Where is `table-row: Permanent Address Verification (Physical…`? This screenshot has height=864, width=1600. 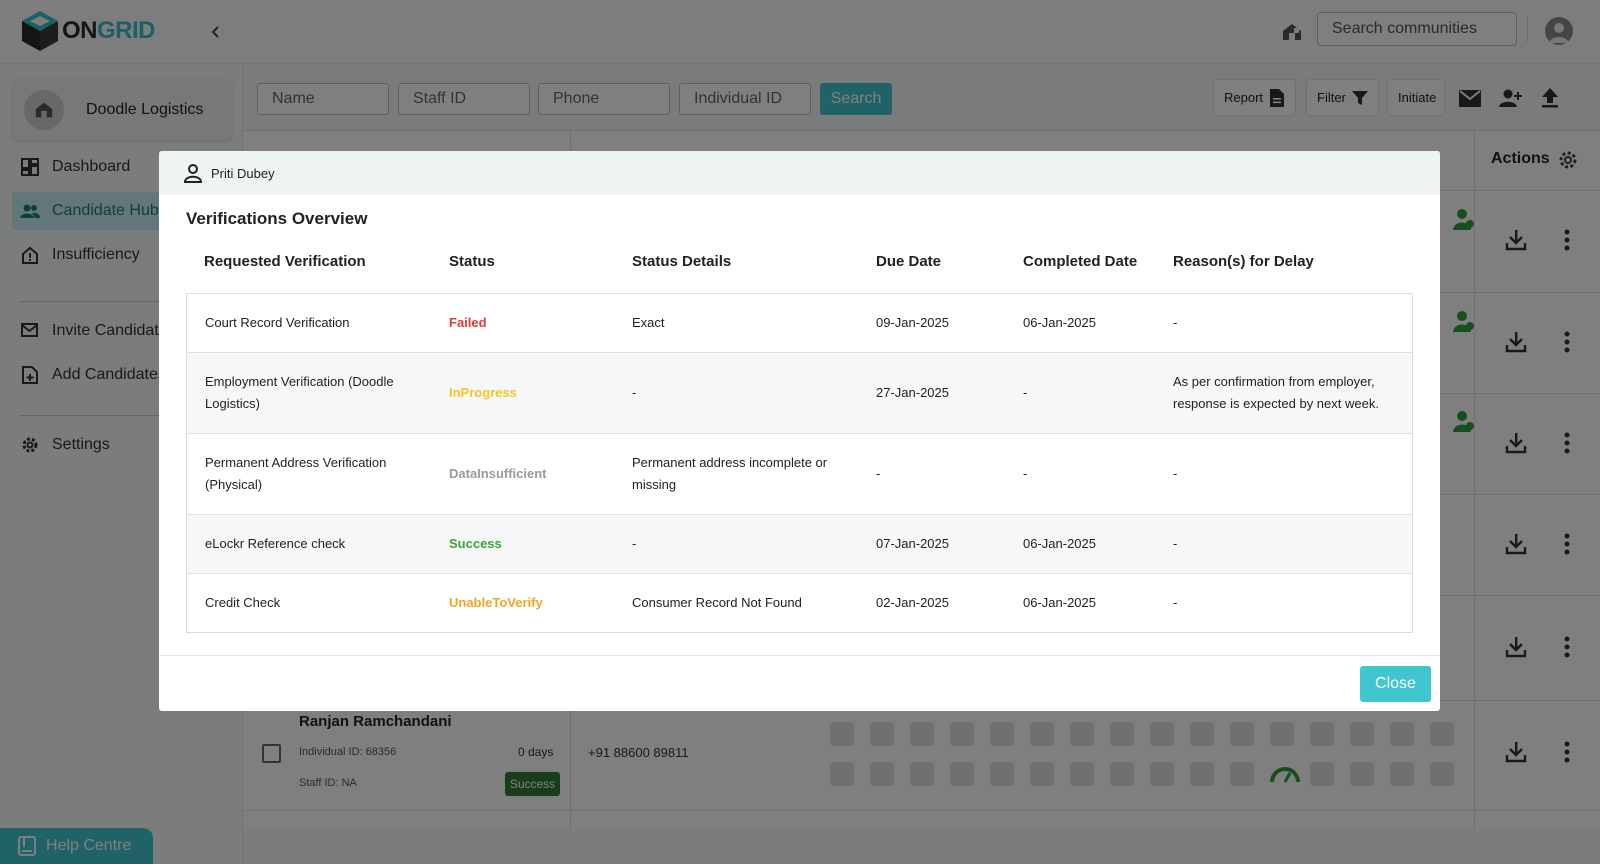
table-row: Permanent Address Verification (Physical… is located at coordinates (799, 474).